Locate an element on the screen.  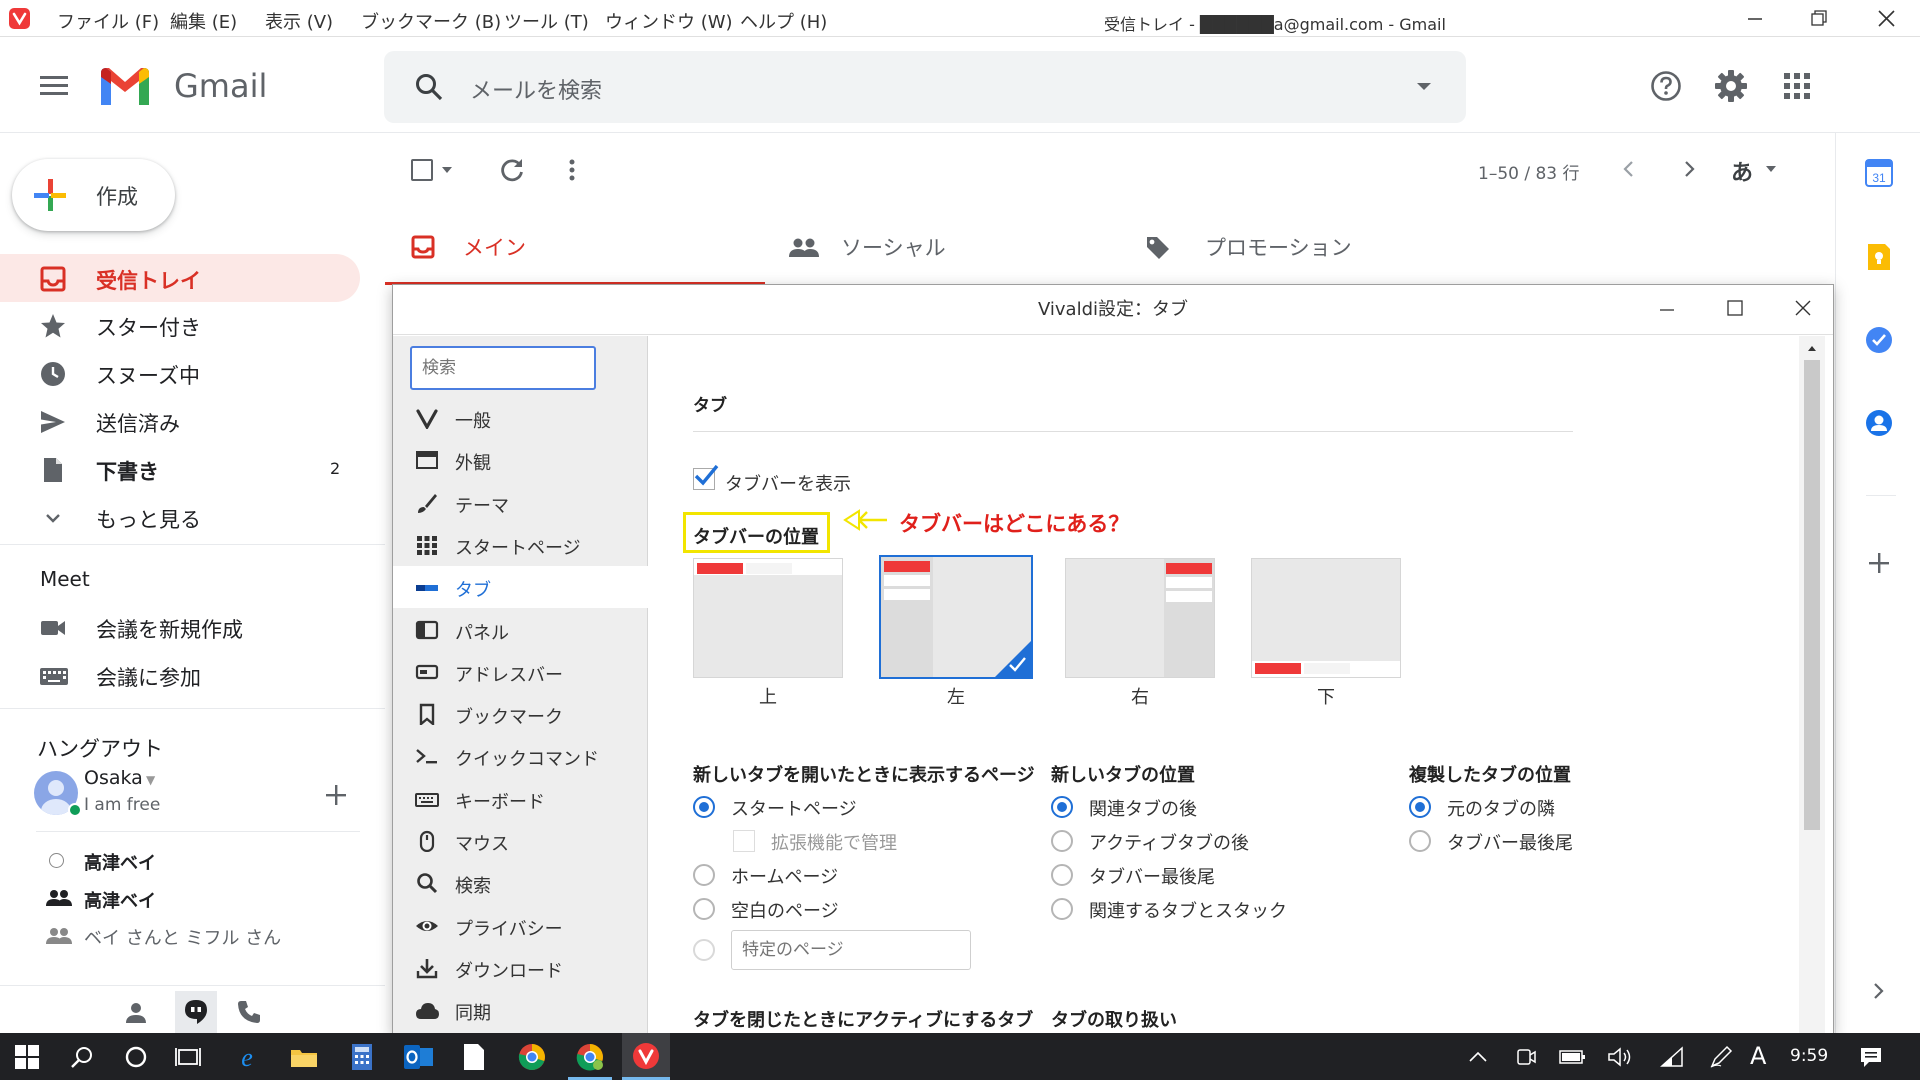
meet-now-icon is located at coordinates (1526, 1057).